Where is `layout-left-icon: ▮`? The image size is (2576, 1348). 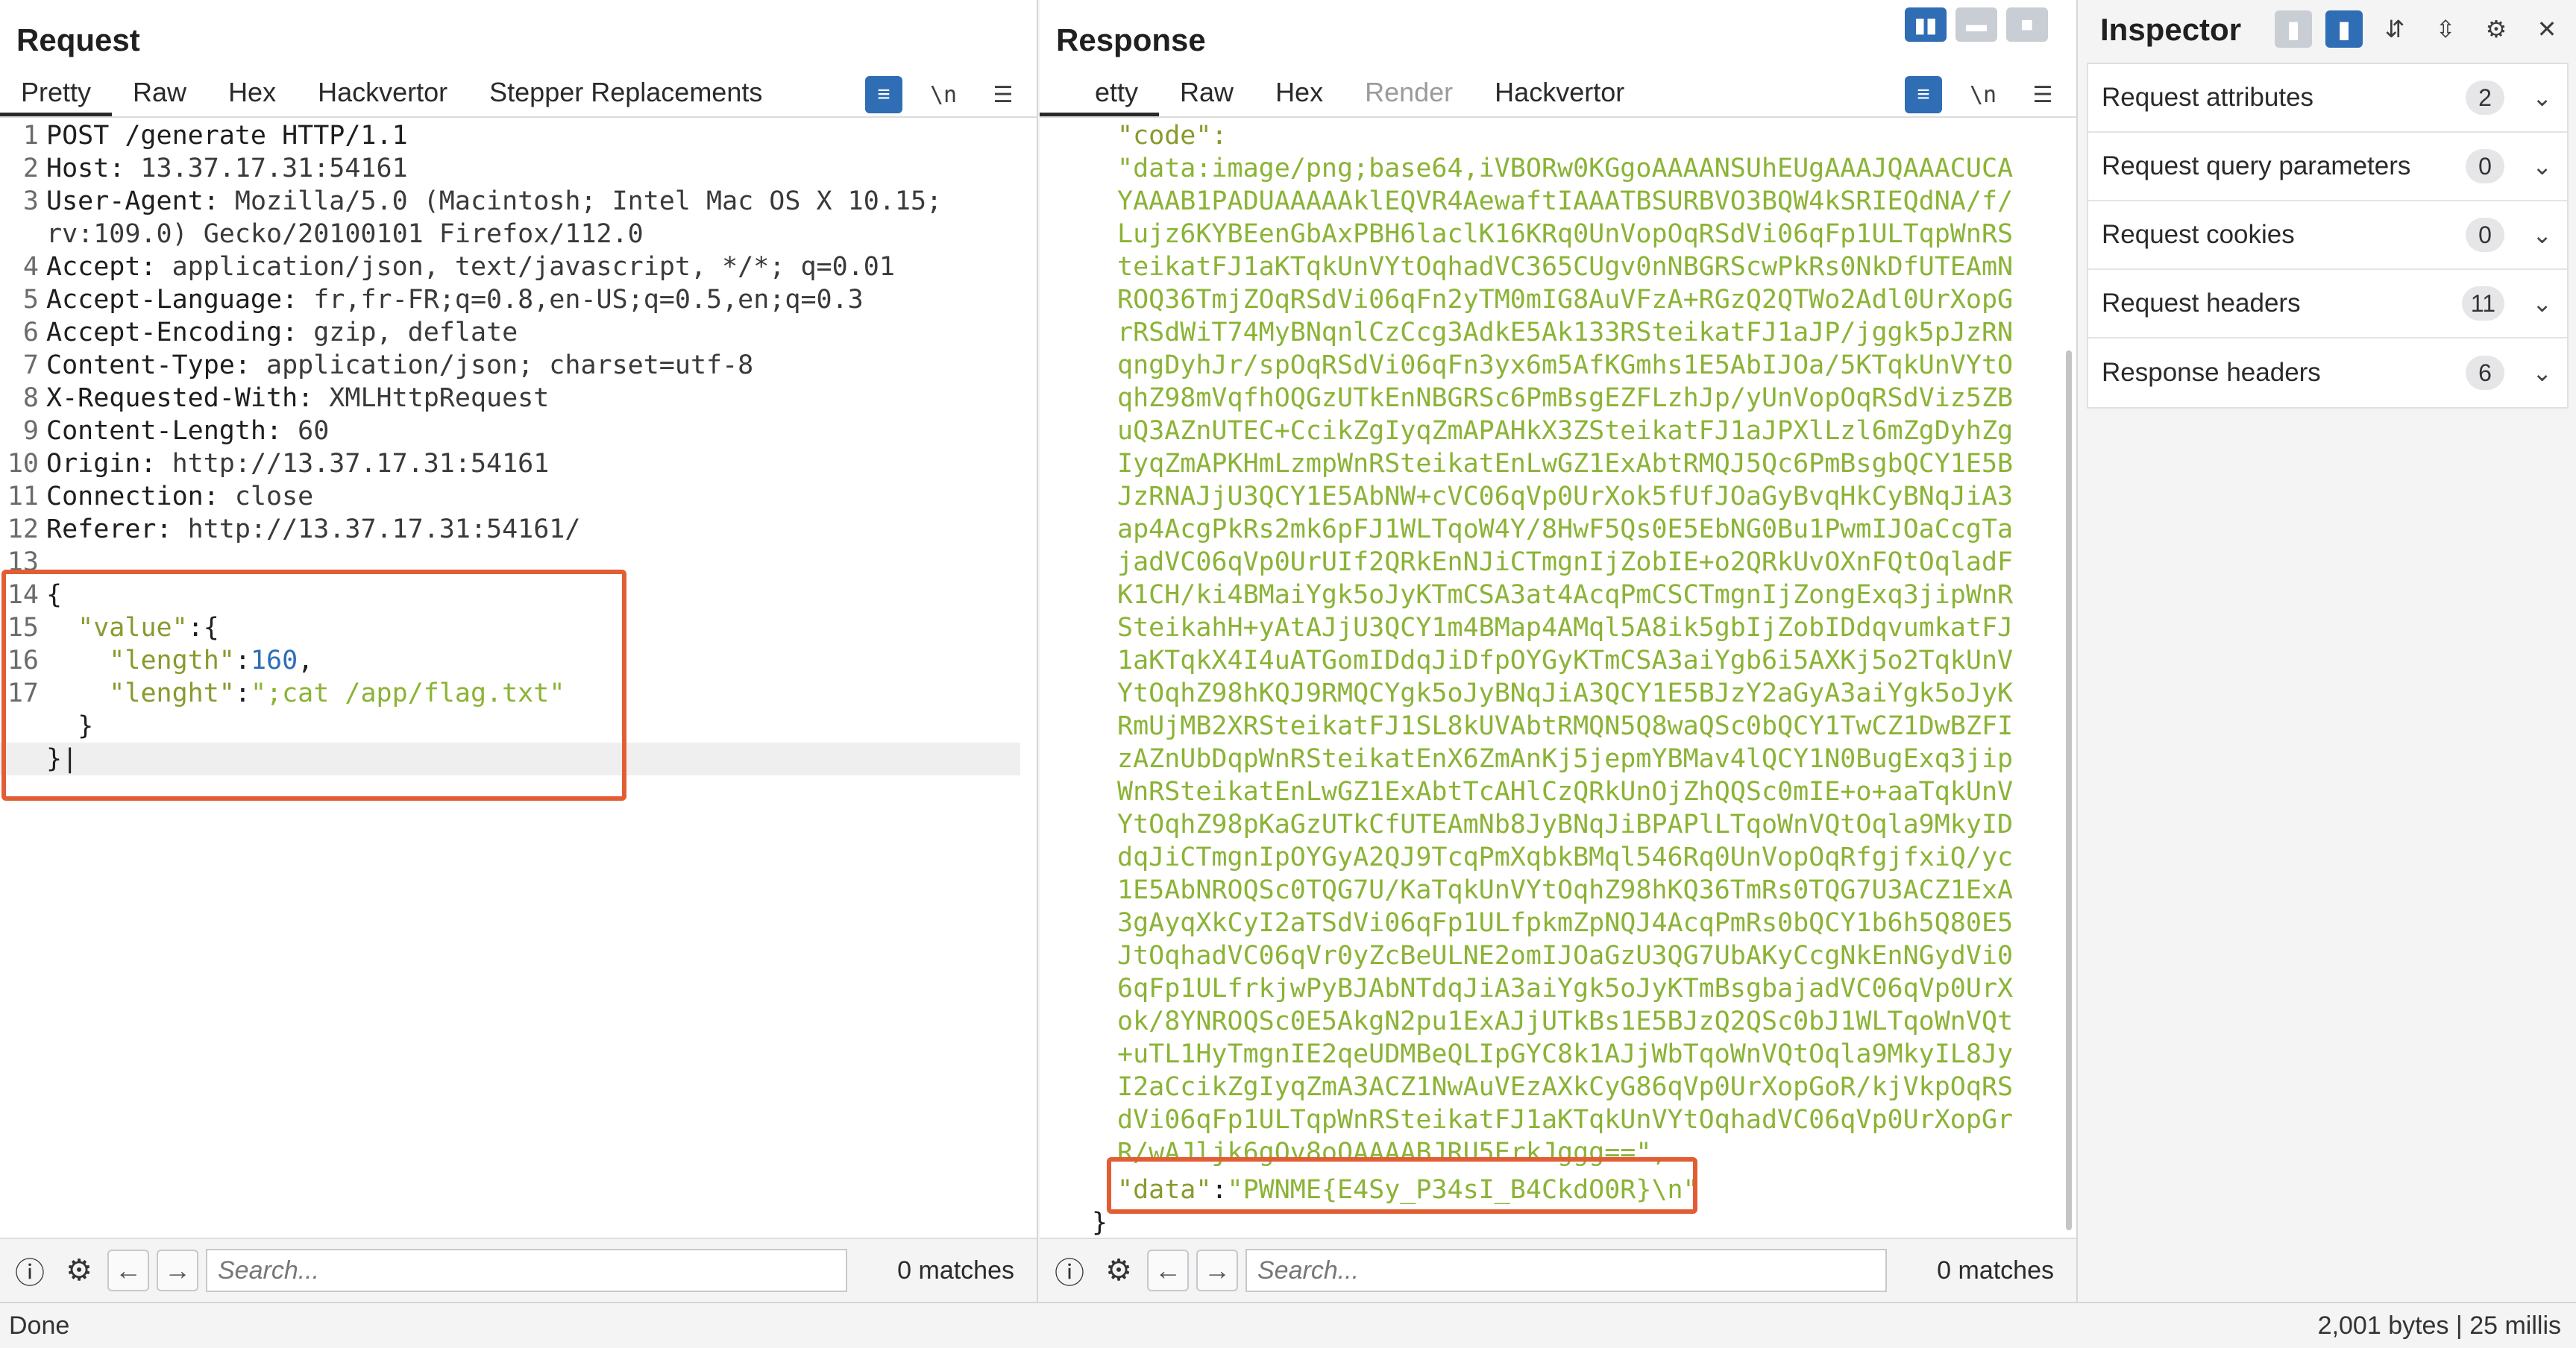 layout-left-icon: ▮ is located at coordinates (2294, 29).